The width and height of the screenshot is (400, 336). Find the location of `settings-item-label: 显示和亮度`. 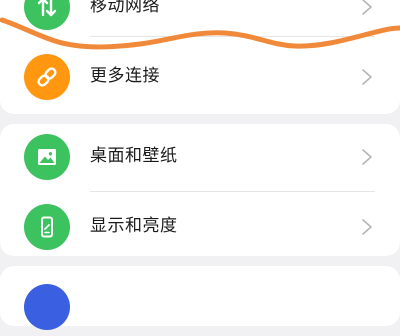

settings-item-label: 显示和亮度 is located at coordinates (134, 226).